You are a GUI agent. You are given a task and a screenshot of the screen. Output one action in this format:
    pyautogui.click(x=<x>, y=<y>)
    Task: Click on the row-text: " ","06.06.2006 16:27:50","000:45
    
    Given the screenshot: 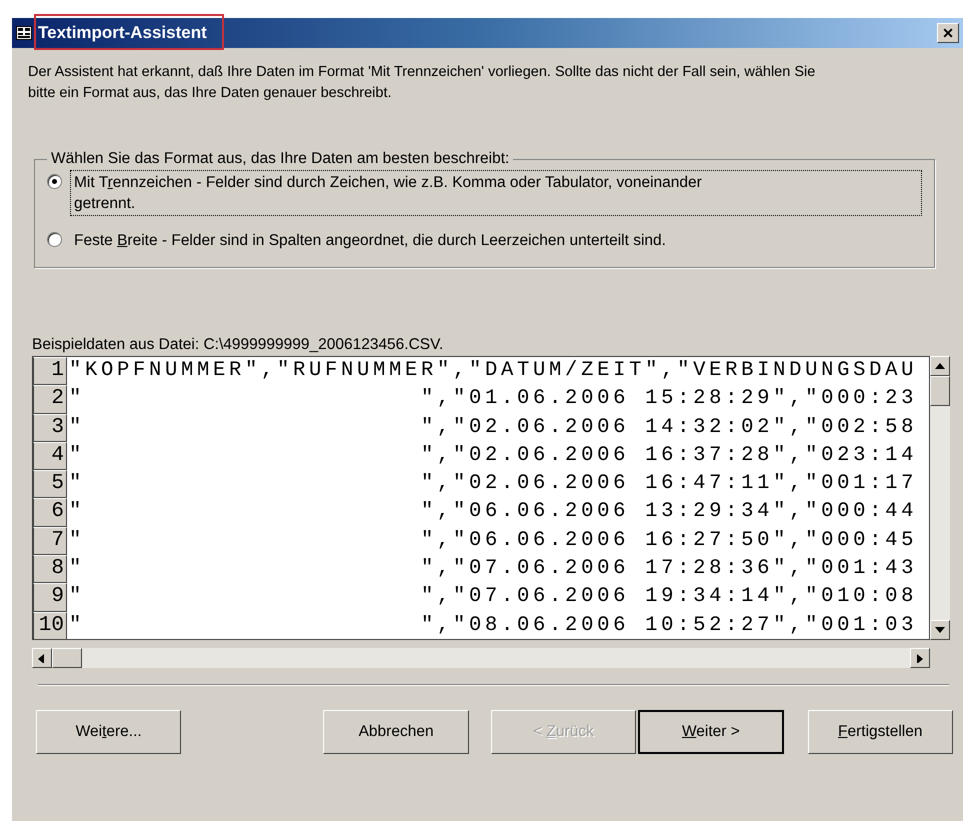 What is the action you would take?
    pyautogui.click(x=493, y=541)
    